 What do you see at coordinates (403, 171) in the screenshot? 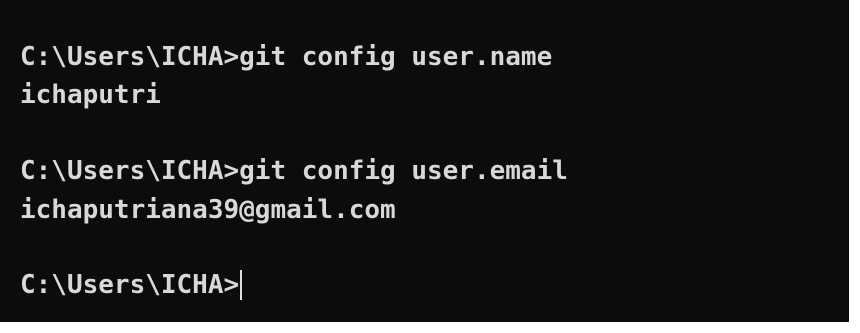
I see `command-text: git config user.email` at bounding box center [403, 171].